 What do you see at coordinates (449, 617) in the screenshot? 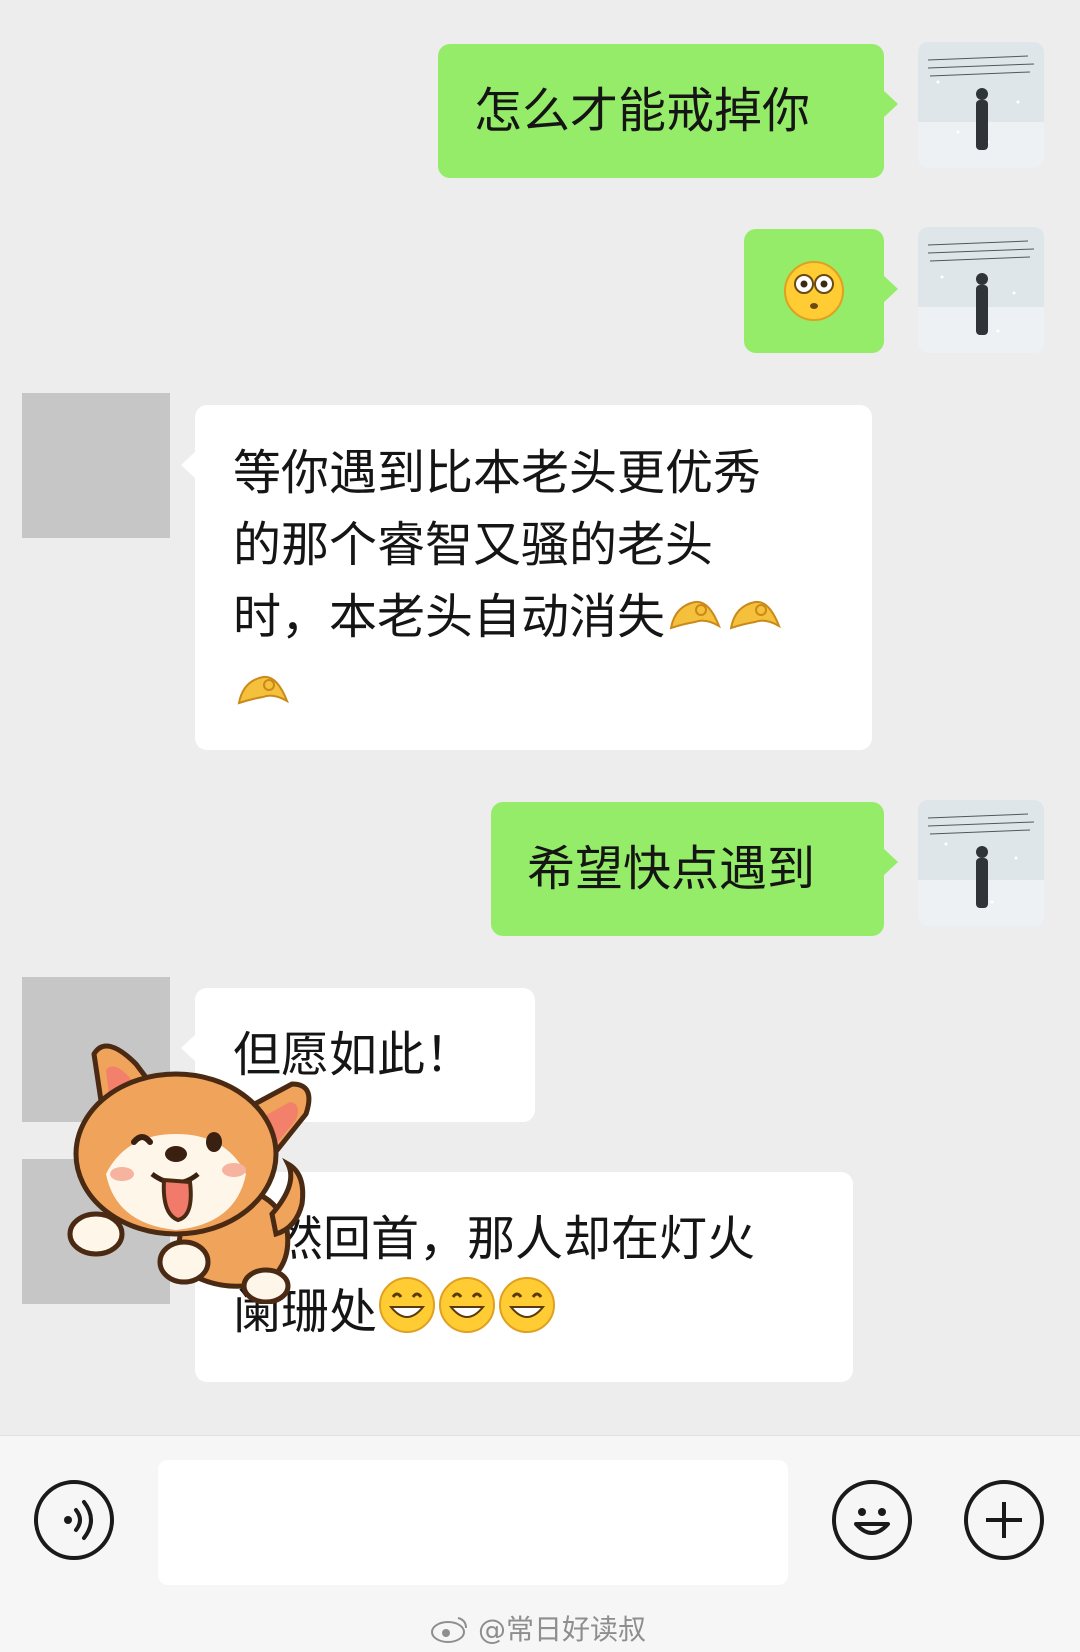
I see `message-text-line: 时，本老头自动消失` at bounding box center [449, 617].